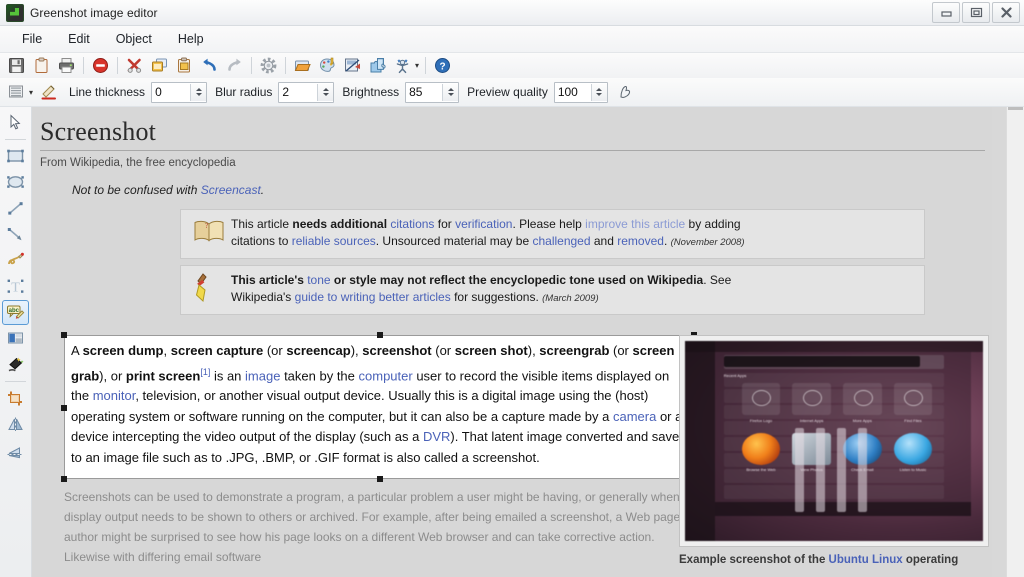  What do you see at coordinates (15, 338) in the screenshot?
I see `tool-highlight` at bounding box center [15, 338].